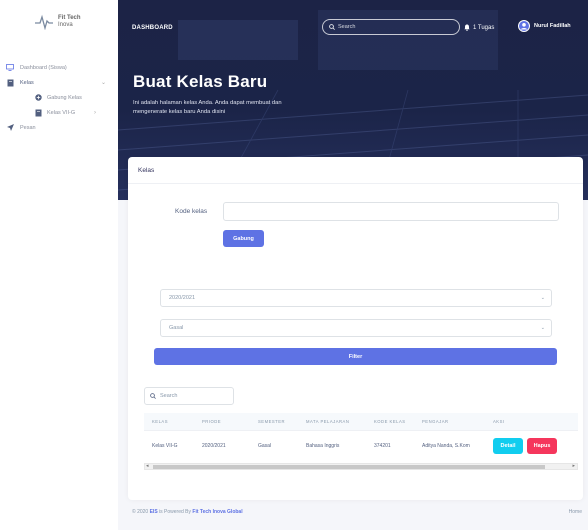 The image size is (588, 530). I want to click on logo-mark-icon, so click(44, 22).